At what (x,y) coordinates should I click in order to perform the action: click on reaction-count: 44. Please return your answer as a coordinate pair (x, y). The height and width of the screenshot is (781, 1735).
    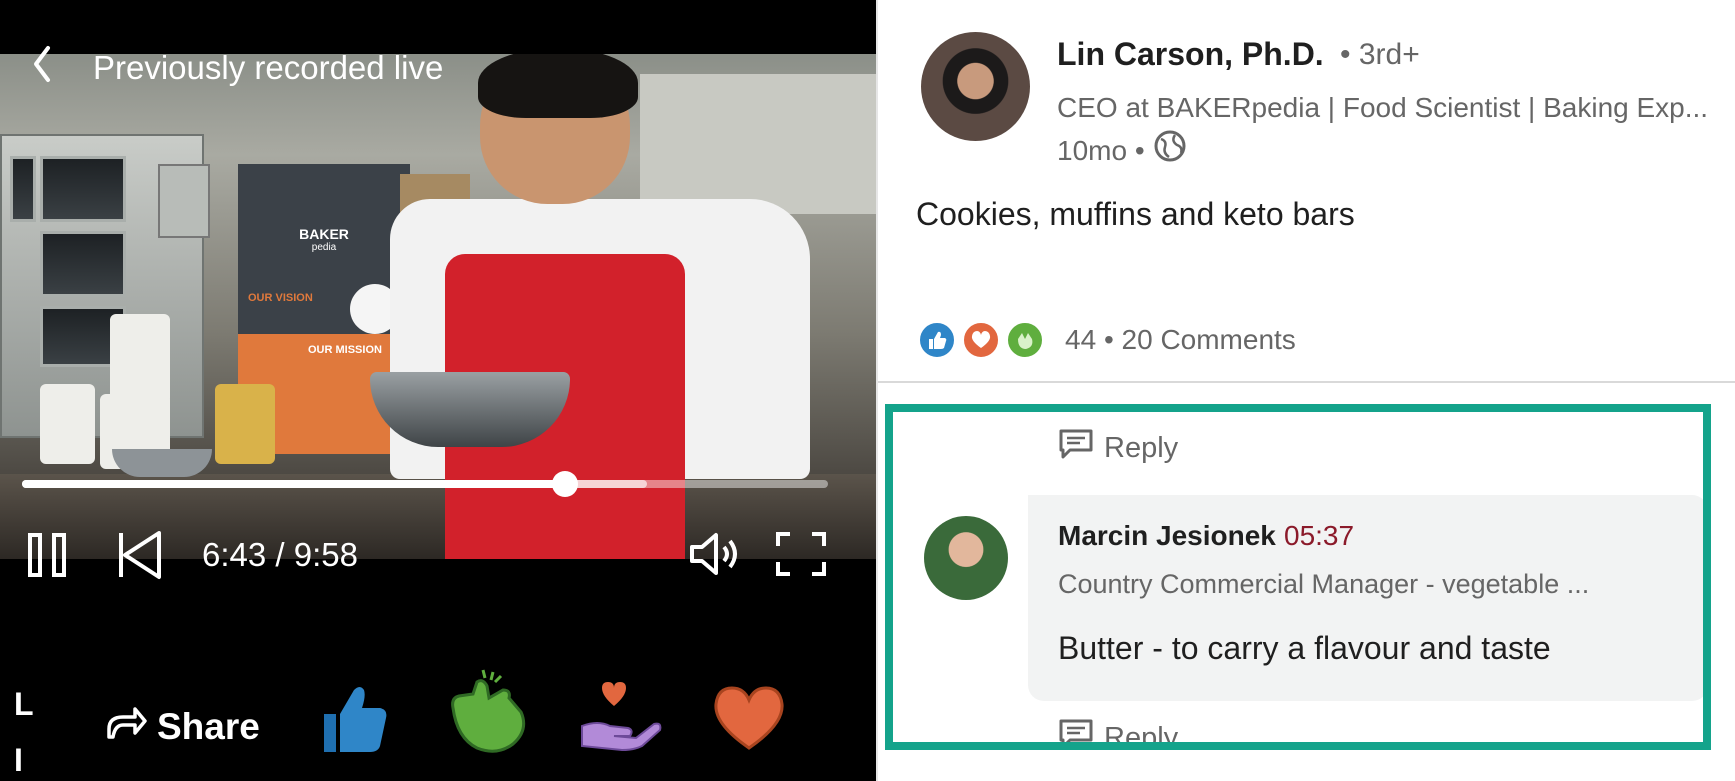
    Looking at the image, I should click on (1080, 339).